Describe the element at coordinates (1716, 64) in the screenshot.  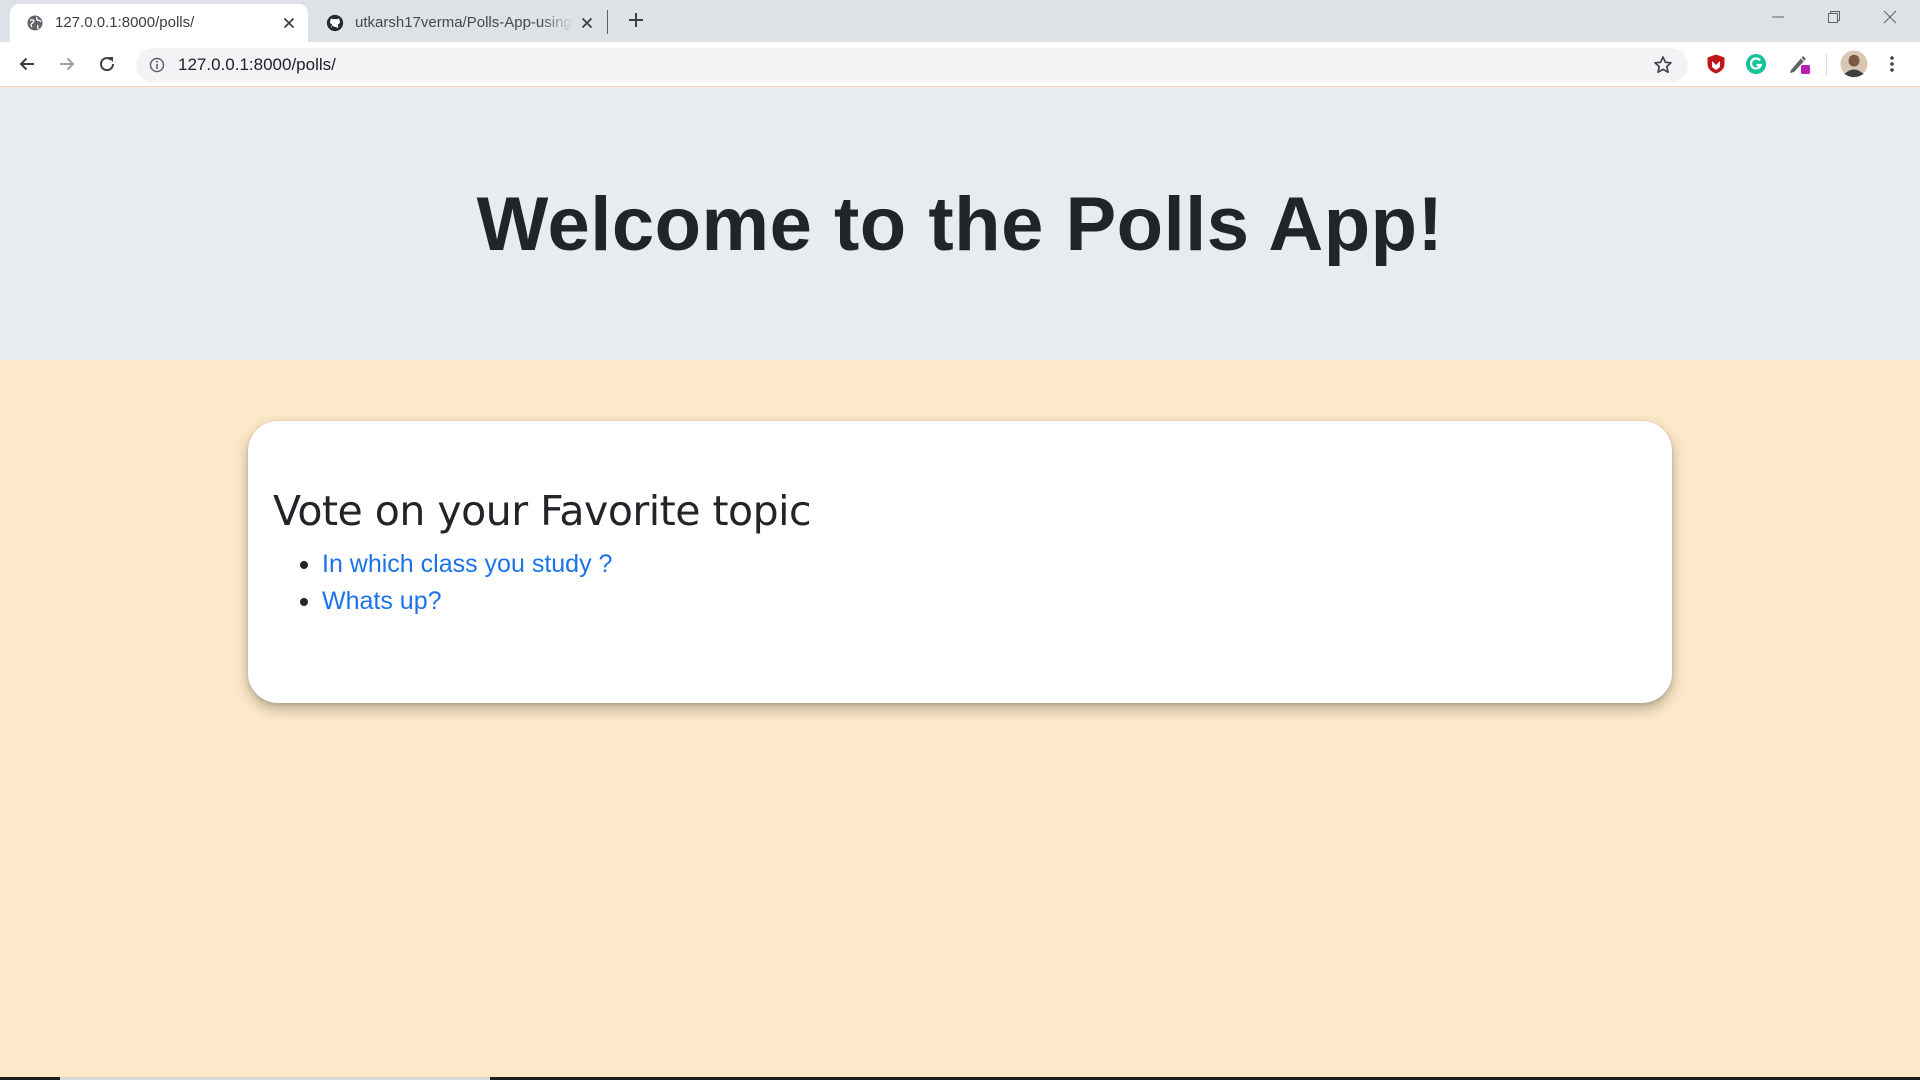
I see `mcafee-shield-icon` at that location.